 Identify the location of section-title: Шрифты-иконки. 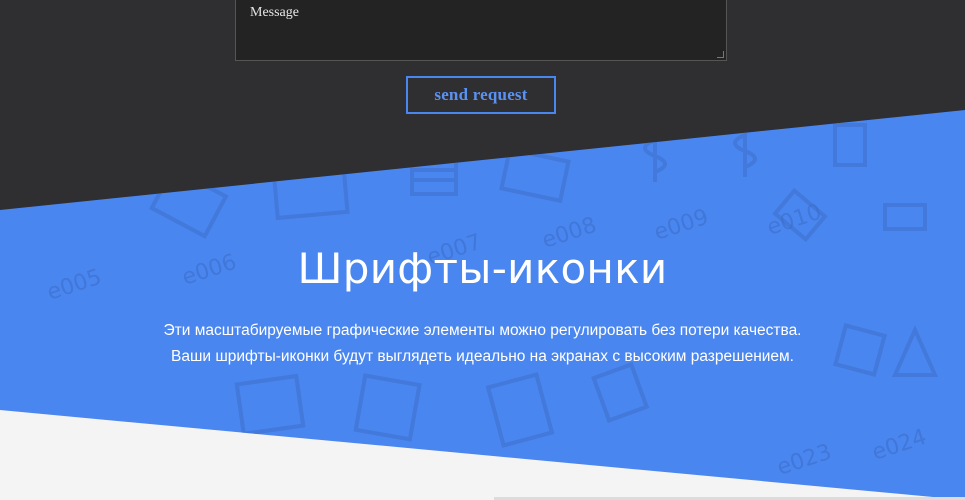
(482, 268).